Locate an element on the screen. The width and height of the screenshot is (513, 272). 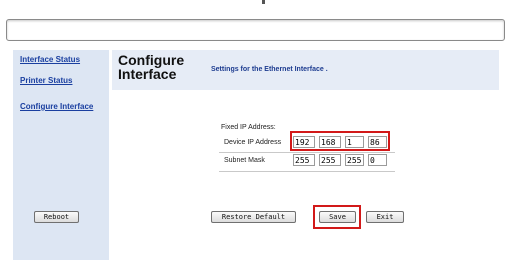
header-description: Settings for the Ethernet Interface . is located at coordinates (269, 69).